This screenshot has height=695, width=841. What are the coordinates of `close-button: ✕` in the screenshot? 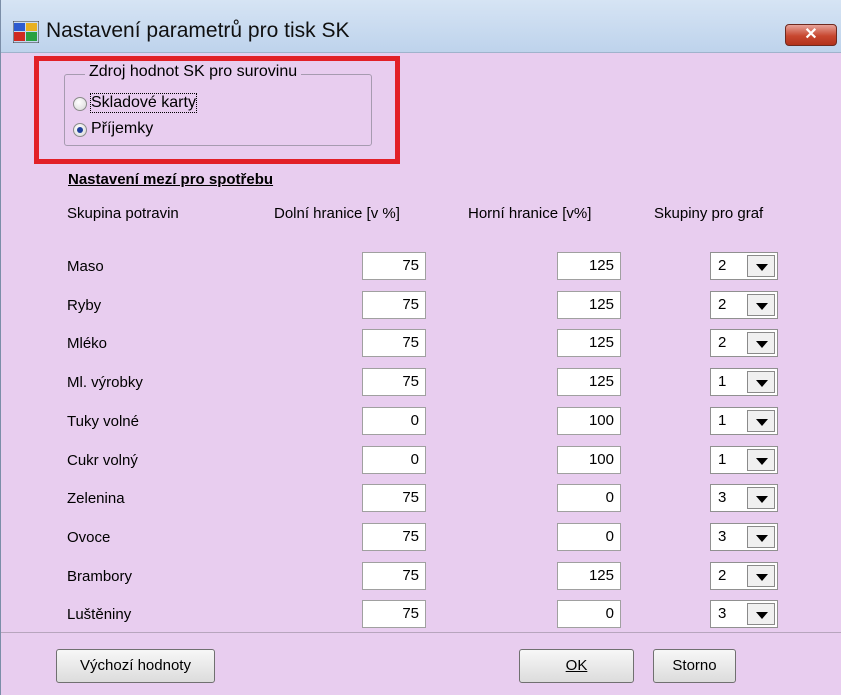 It's located at (811, 35).